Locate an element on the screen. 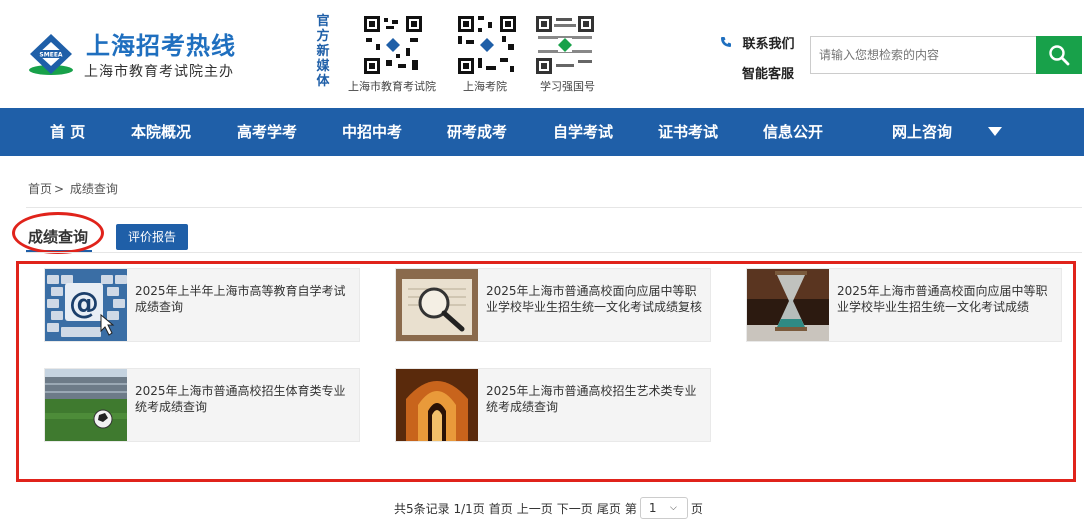  search-icon is located at coordinates (1059, 55).